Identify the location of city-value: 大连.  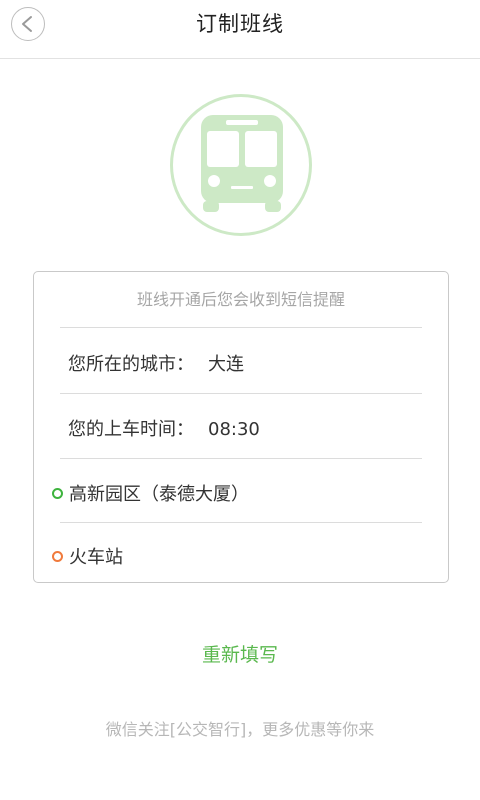
(226, 364).